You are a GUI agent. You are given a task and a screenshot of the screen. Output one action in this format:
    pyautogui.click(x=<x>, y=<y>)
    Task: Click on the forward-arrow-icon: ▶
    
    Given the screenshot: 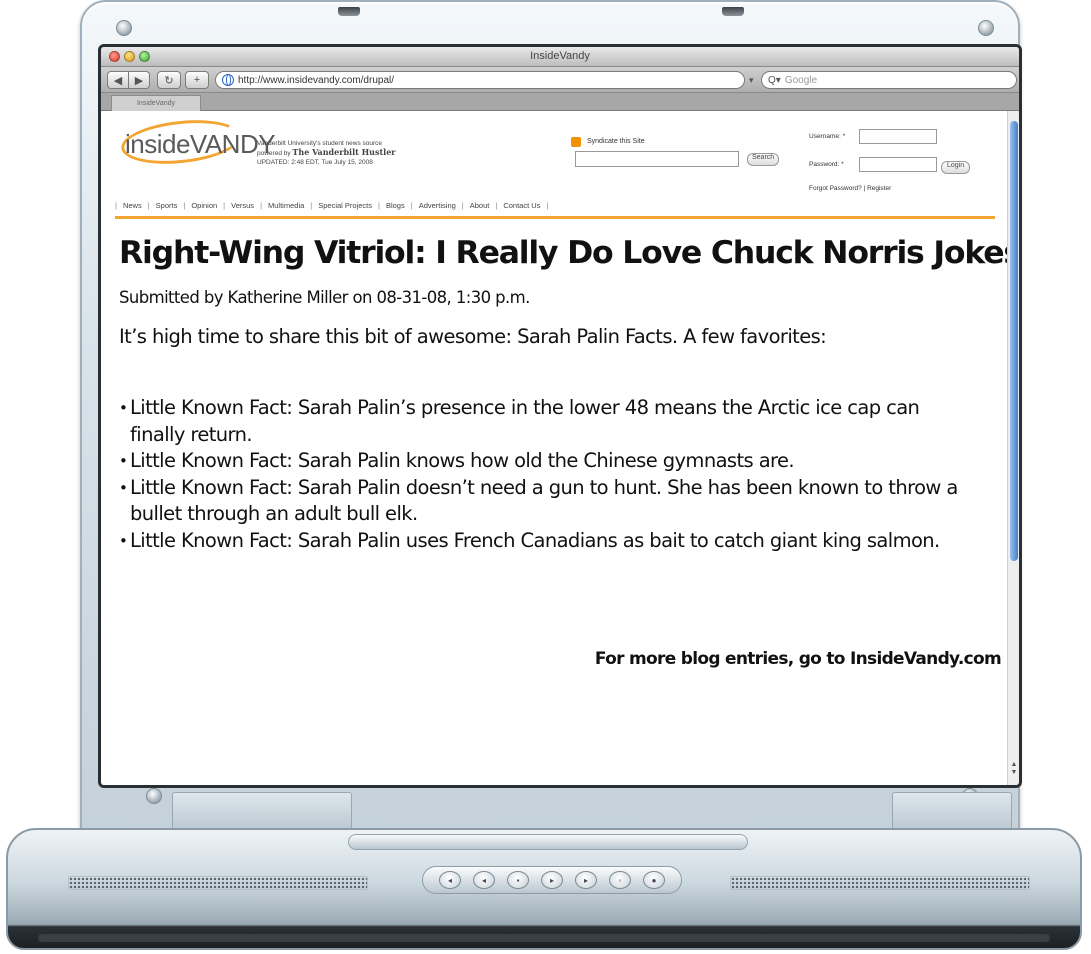 What is the action you would take?
    pyautogui.click(x=139, y=80)
    